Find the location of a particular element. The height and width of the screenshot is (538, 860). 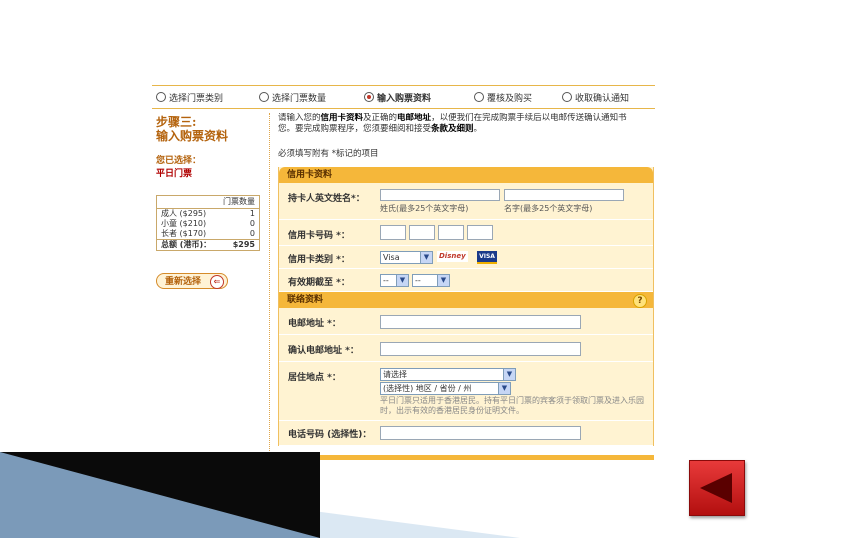

progress-steps: 选择门票类别 选择门票数量 输入购票资料 覆核及购买 收取确认通知 is located at coordinates (403, 97).